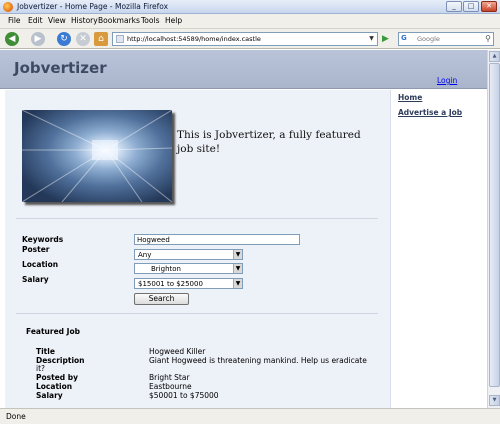  I want to click on scroll-up-icon: ▲, so click(494, 56).